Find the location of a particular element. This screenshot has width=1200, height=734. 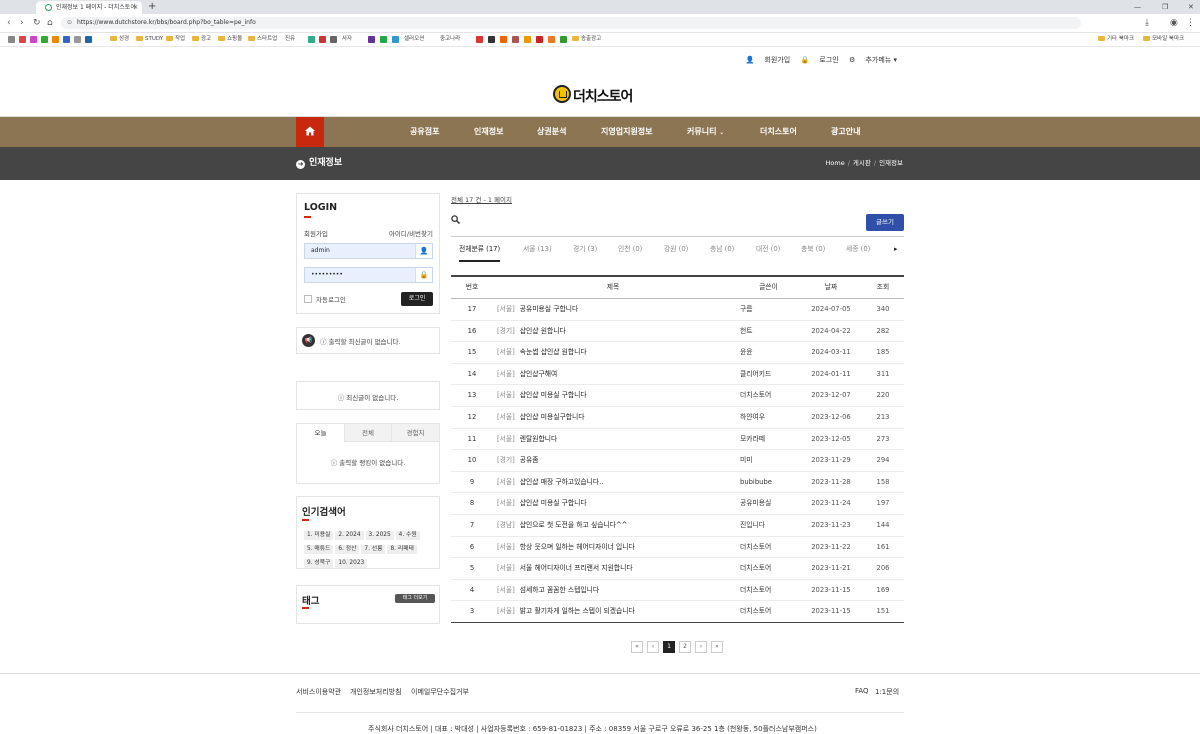

footer-faq-link: FAQ is located at coordinates (862, 691).